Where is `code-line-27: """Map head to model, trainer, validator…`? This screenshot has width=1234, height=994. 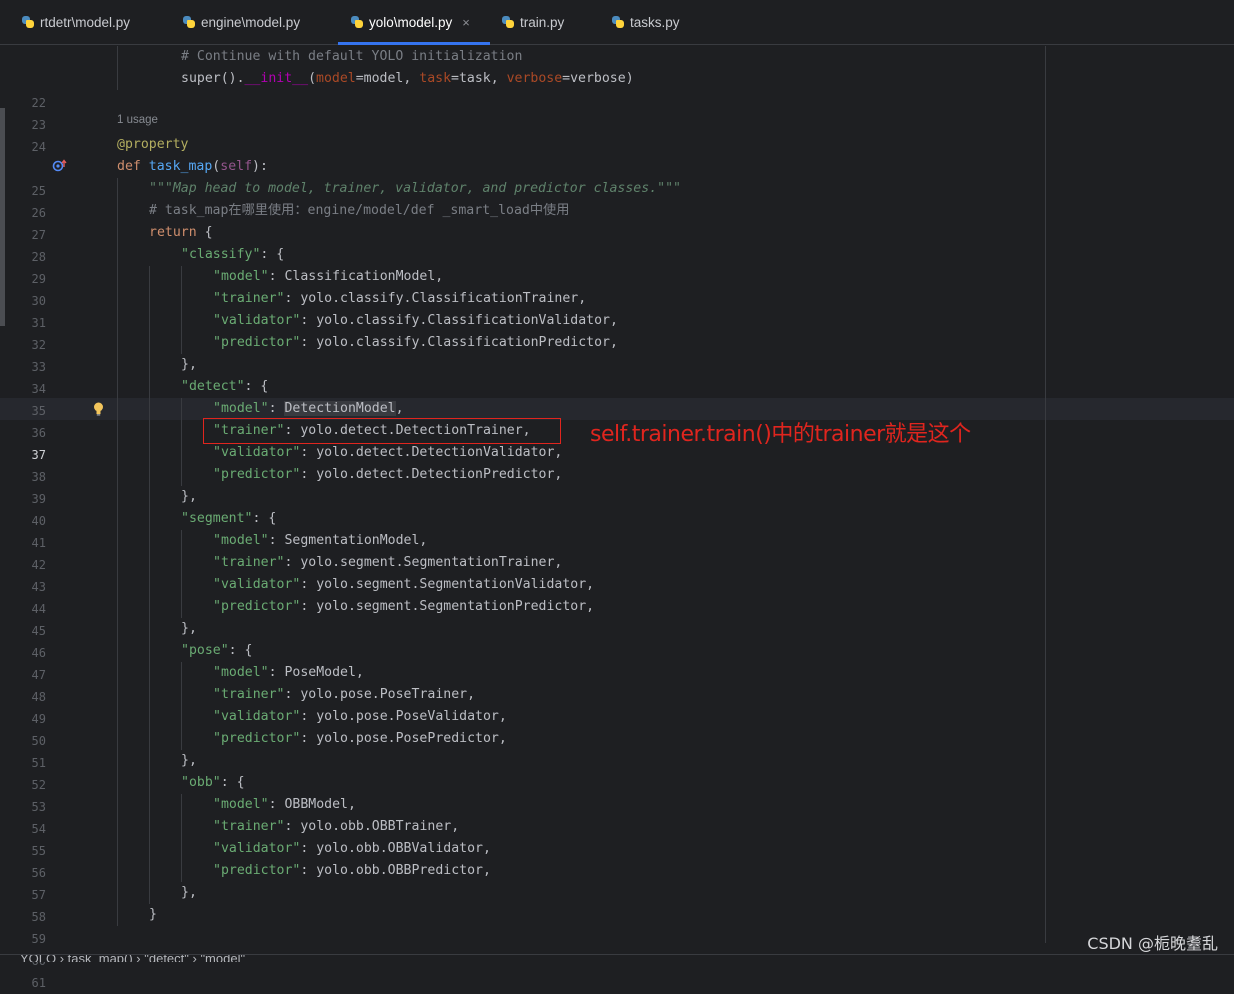 code-line-27: """Map head to model, trainer, validator… is located at coordinates (415, 188).